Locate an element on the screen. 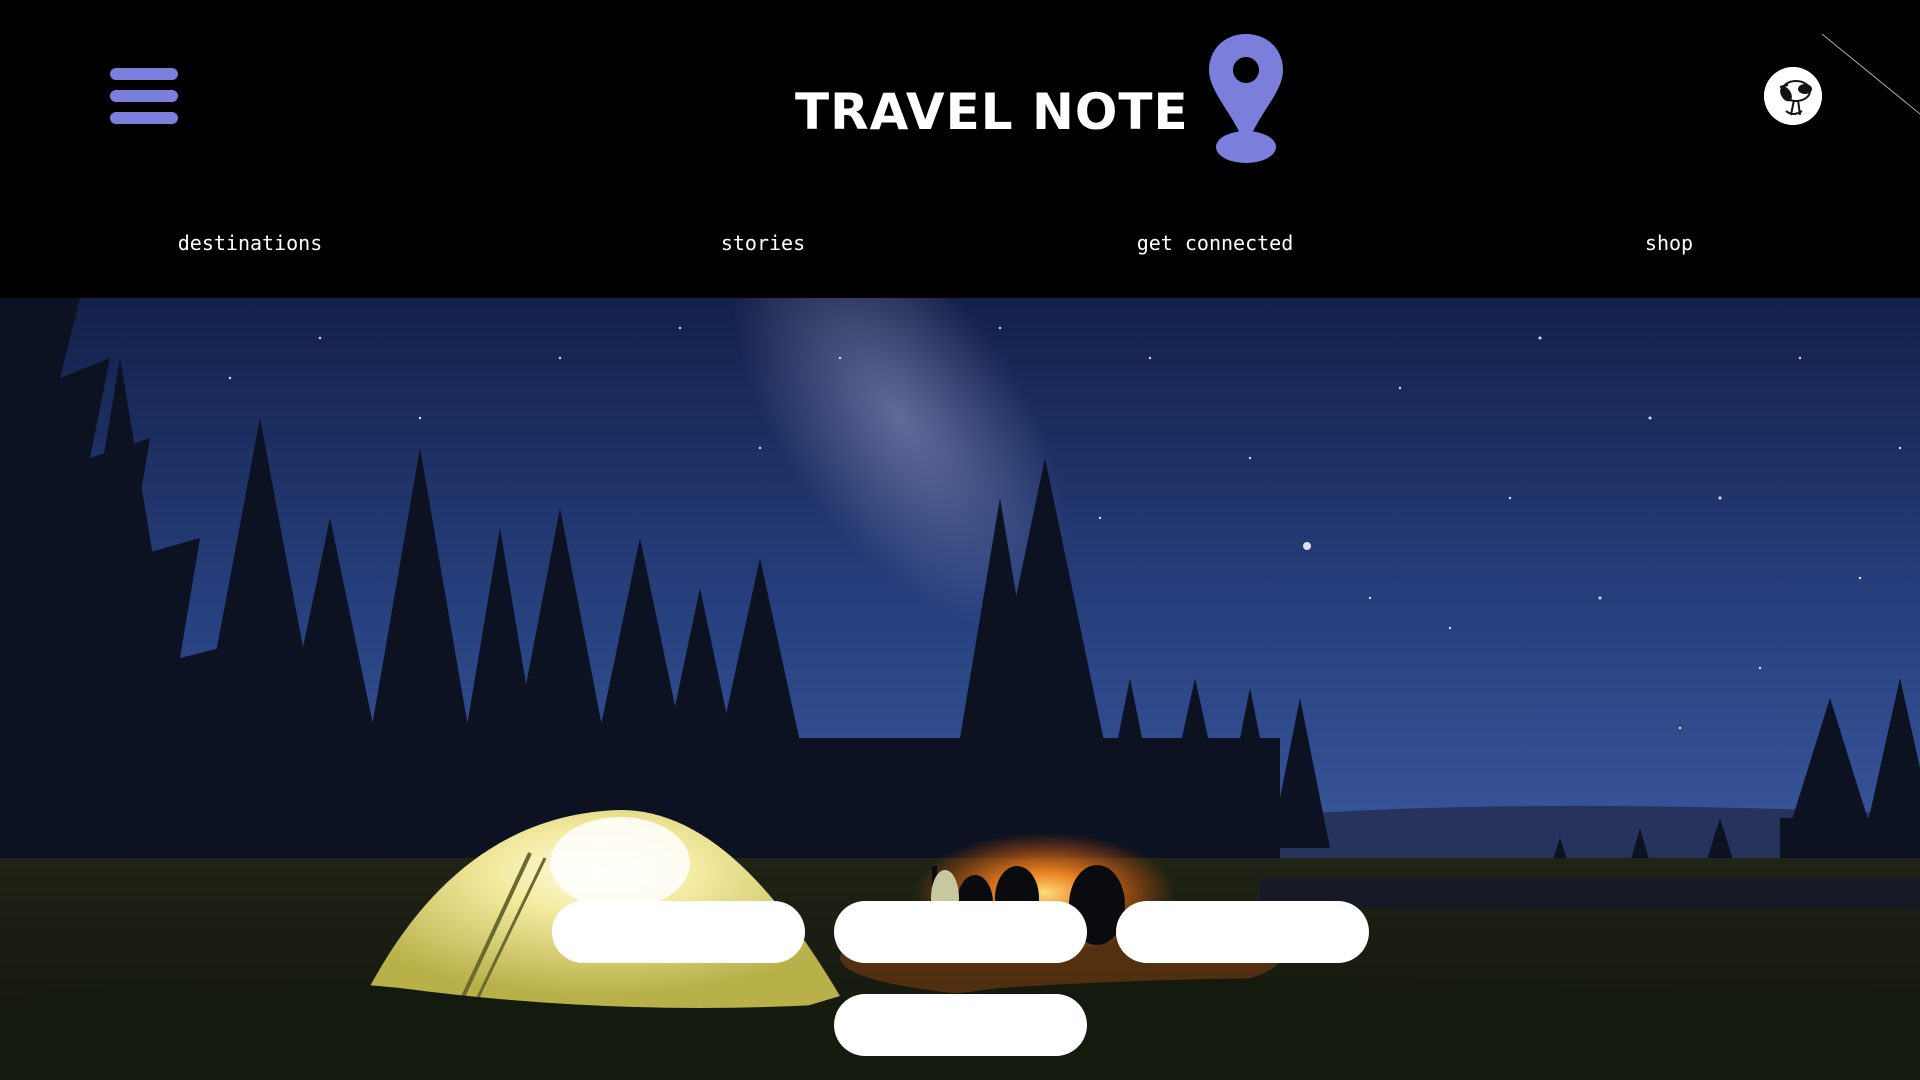 The image size is (1920, 1080). site-title: TRAVEL NOTE is located at coordinates (992, 112).